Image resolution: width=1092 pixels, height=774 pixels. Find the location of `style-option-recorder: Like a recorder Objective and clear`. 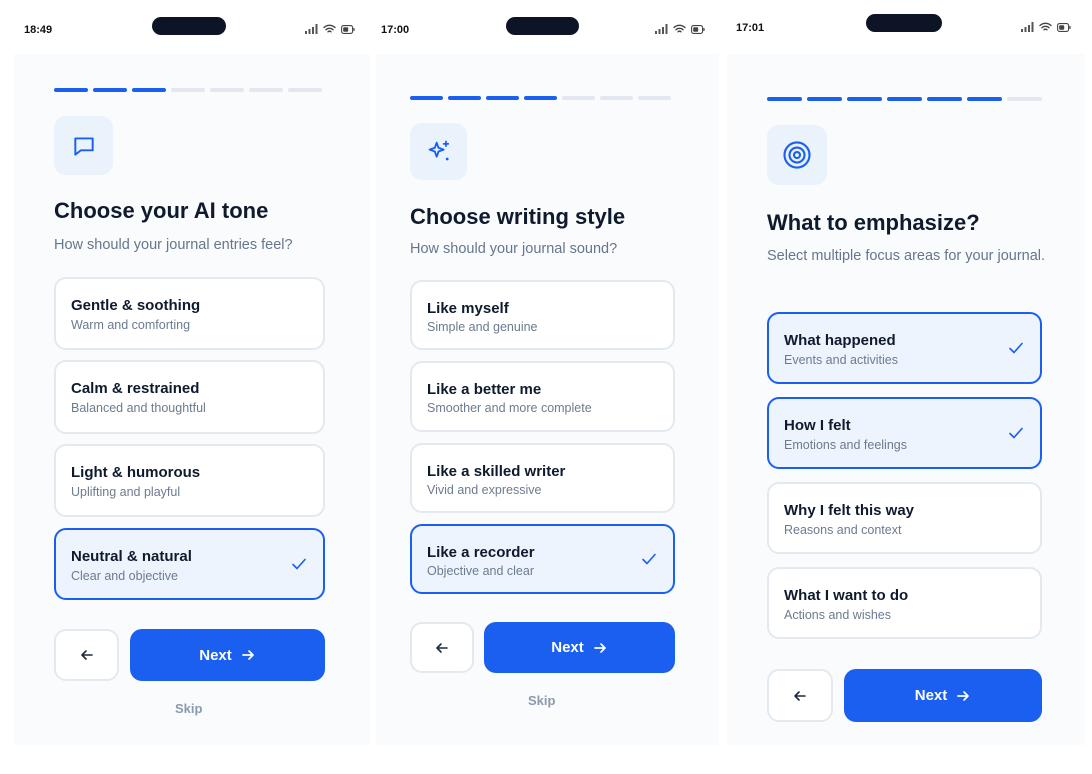

style-option-recorder: Like a recorder Objective and clear is located at coordinates (542, 559).